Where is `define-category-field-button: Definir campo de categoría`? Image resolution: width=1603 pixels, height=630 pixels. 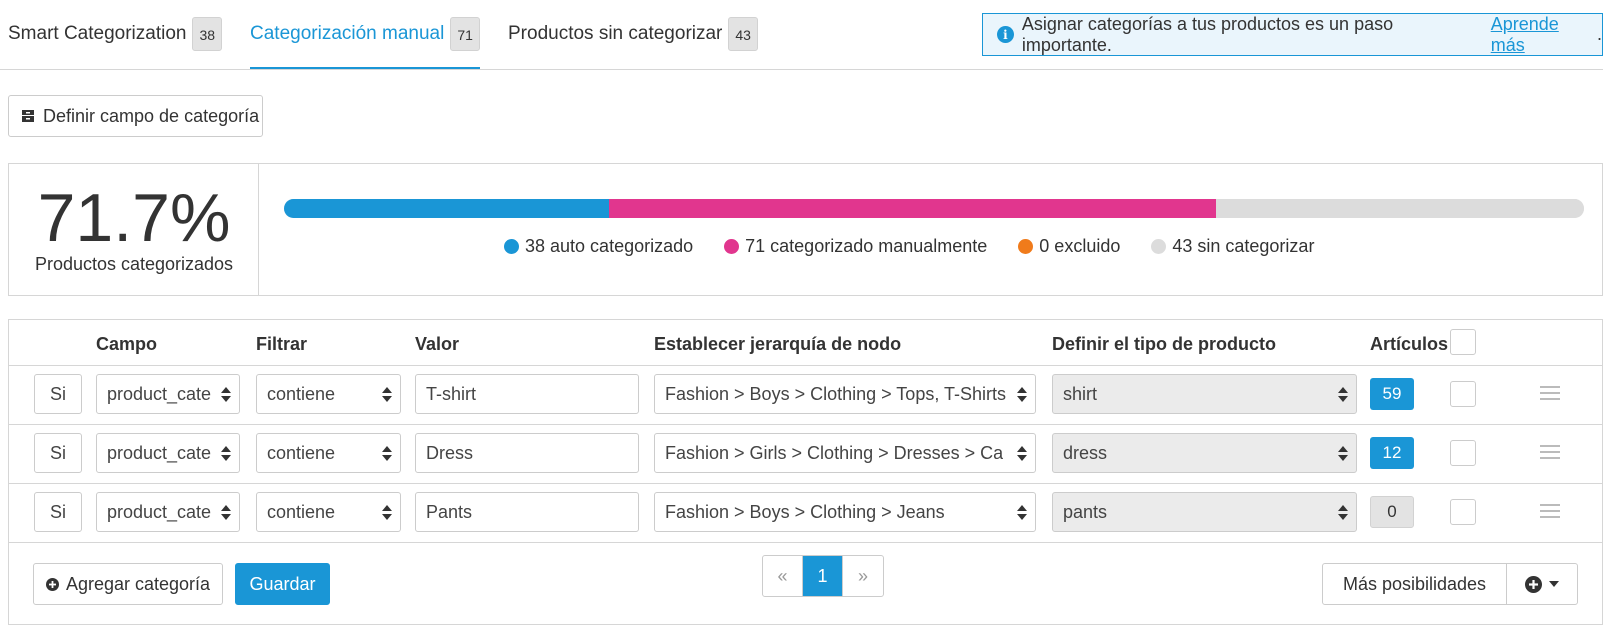 define-category-field-button: Definir campo de categoría is located at coordinates (135, 116).